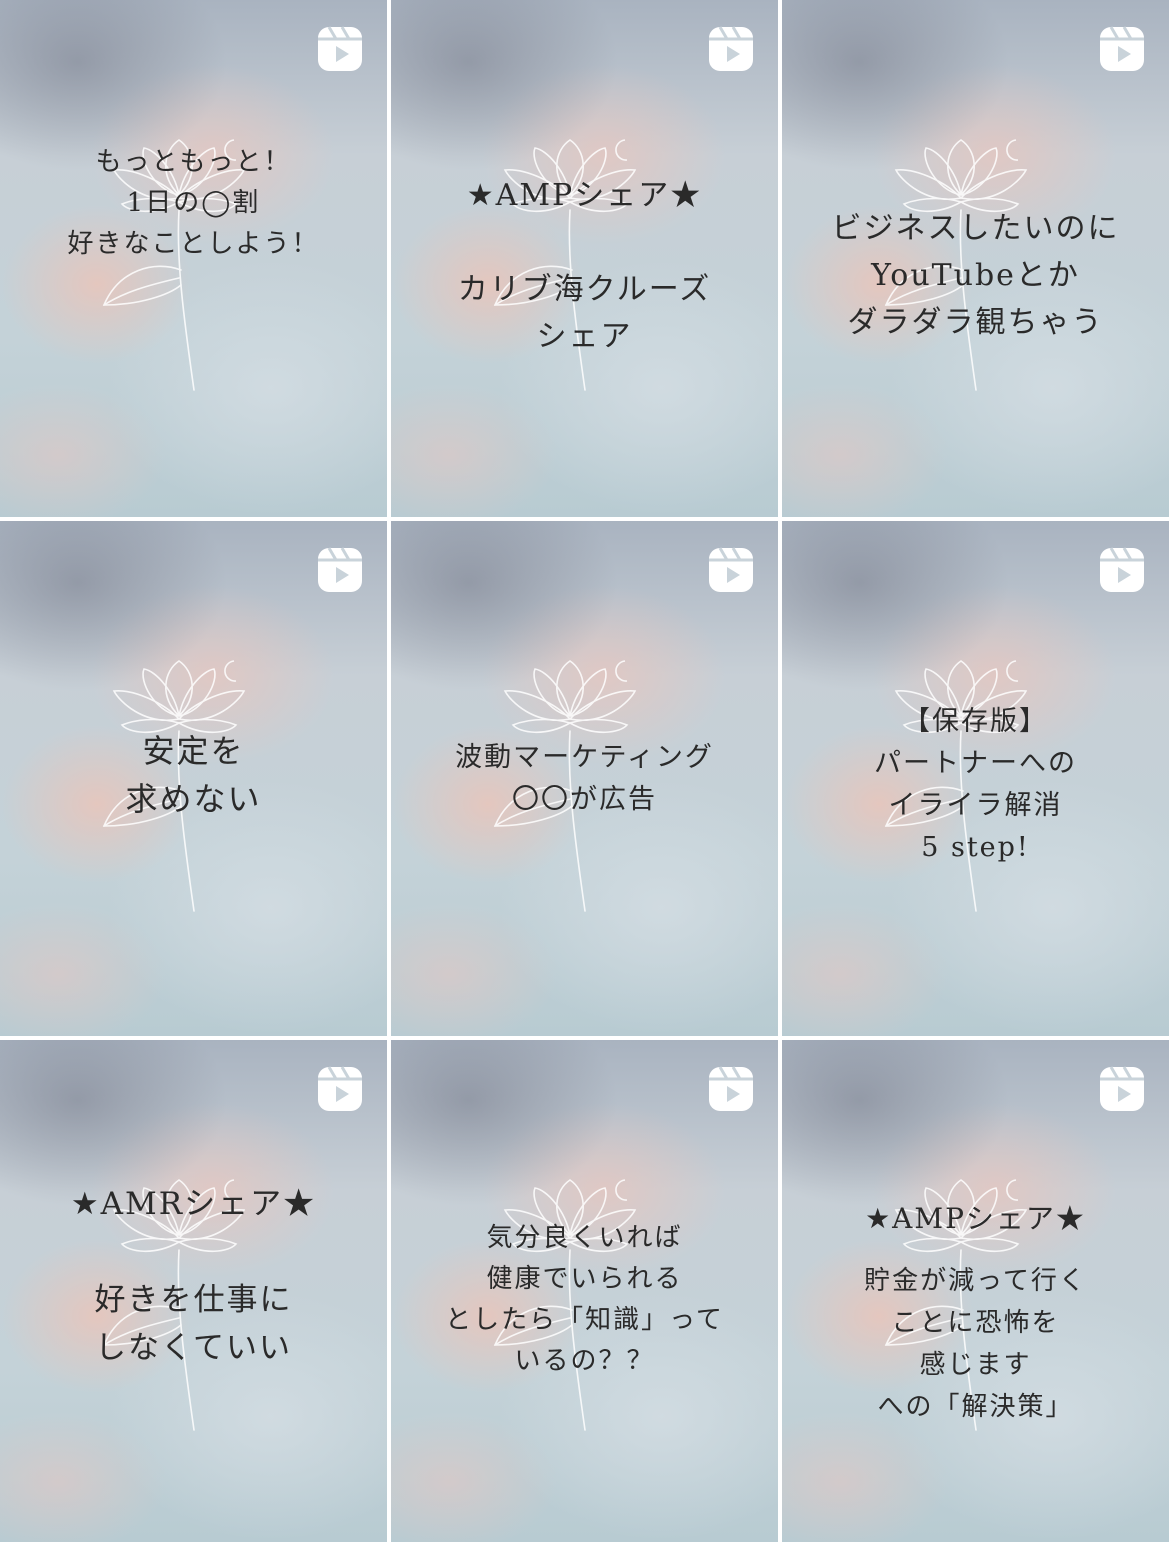 The image size is (1169, 1542). What do you see at coordinates (193, 1276) in the screenshot?
I see `reel-caption: ★AMRシェア★ 好きを仕事に しなくていい` at bounding box center [193, 1276].